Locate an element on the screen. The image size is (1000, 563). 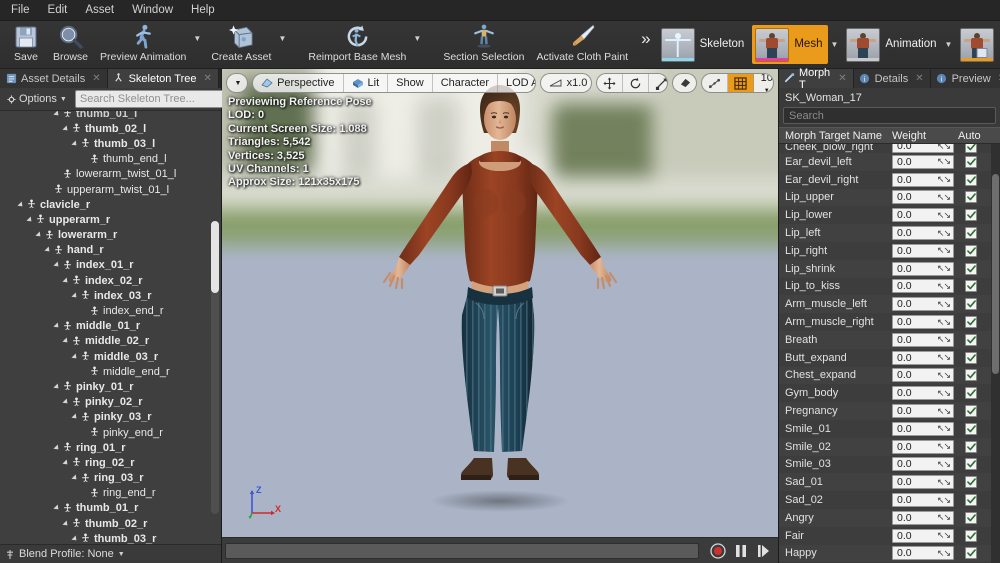
morph-target-row: Lip_shrink 0.0 ↖↘ is located at coordinates (889, 268).